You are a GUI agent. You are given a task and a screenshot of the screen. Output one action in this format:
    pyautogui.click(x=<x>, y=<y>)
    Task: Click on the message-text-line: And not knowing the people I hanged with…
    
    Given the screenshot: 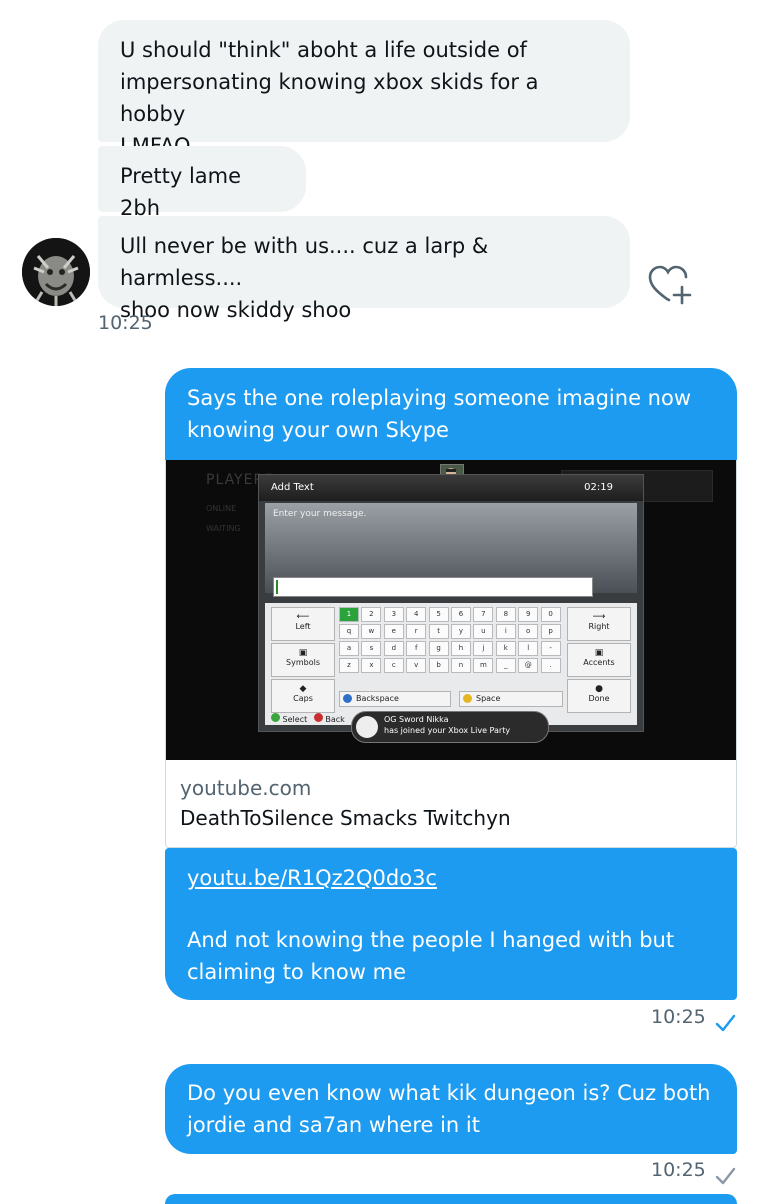 What is the action you would take?
    pyautogui.click(x=431, y=940)
    